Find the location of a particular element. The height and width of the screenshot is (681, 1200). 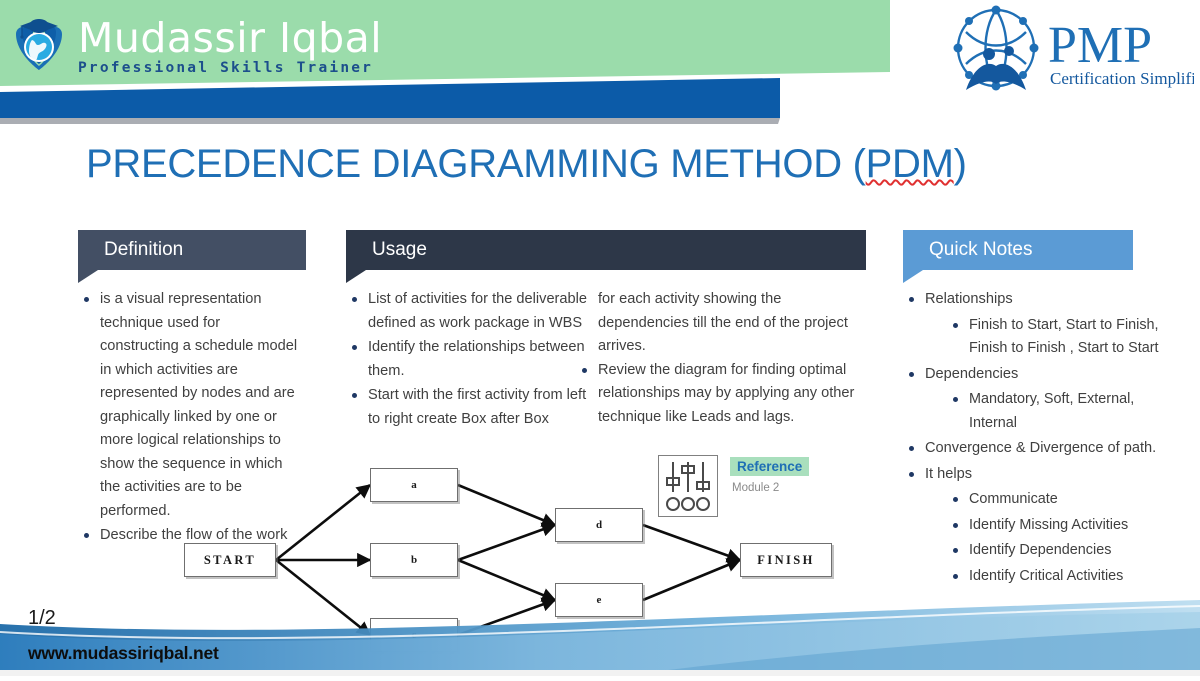

quick-notes-bullet: Relationships is located at coordinates (1036, 300).